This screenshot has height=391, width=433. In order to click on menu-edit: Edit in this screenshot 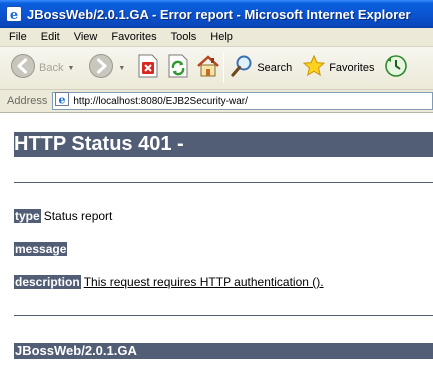, I will do `click(50, 37)`.